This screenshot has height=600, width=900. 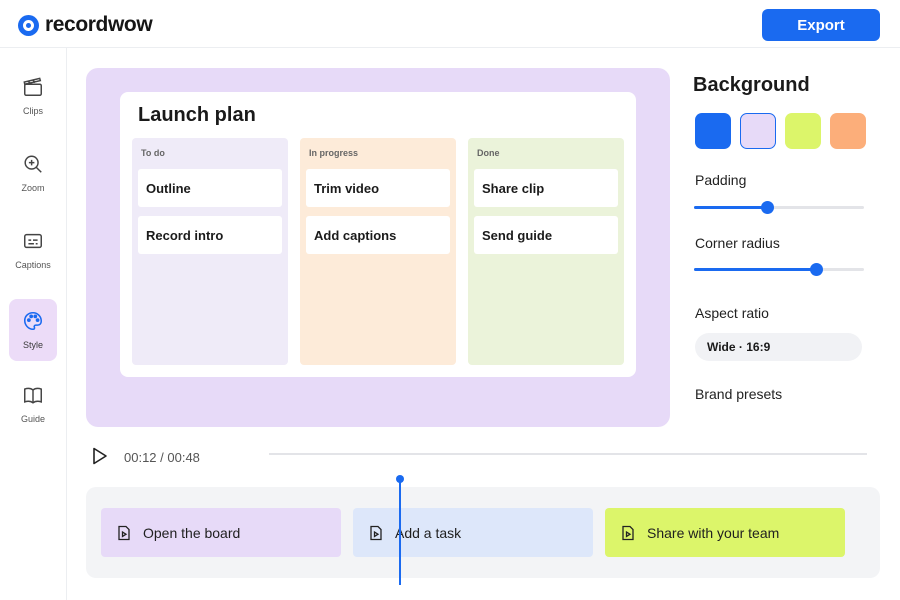 What do you see at coordinates (737, 243) in the screenshot?
I see `corner-radius-label: Corner radius` at bounding box center [737, 243].